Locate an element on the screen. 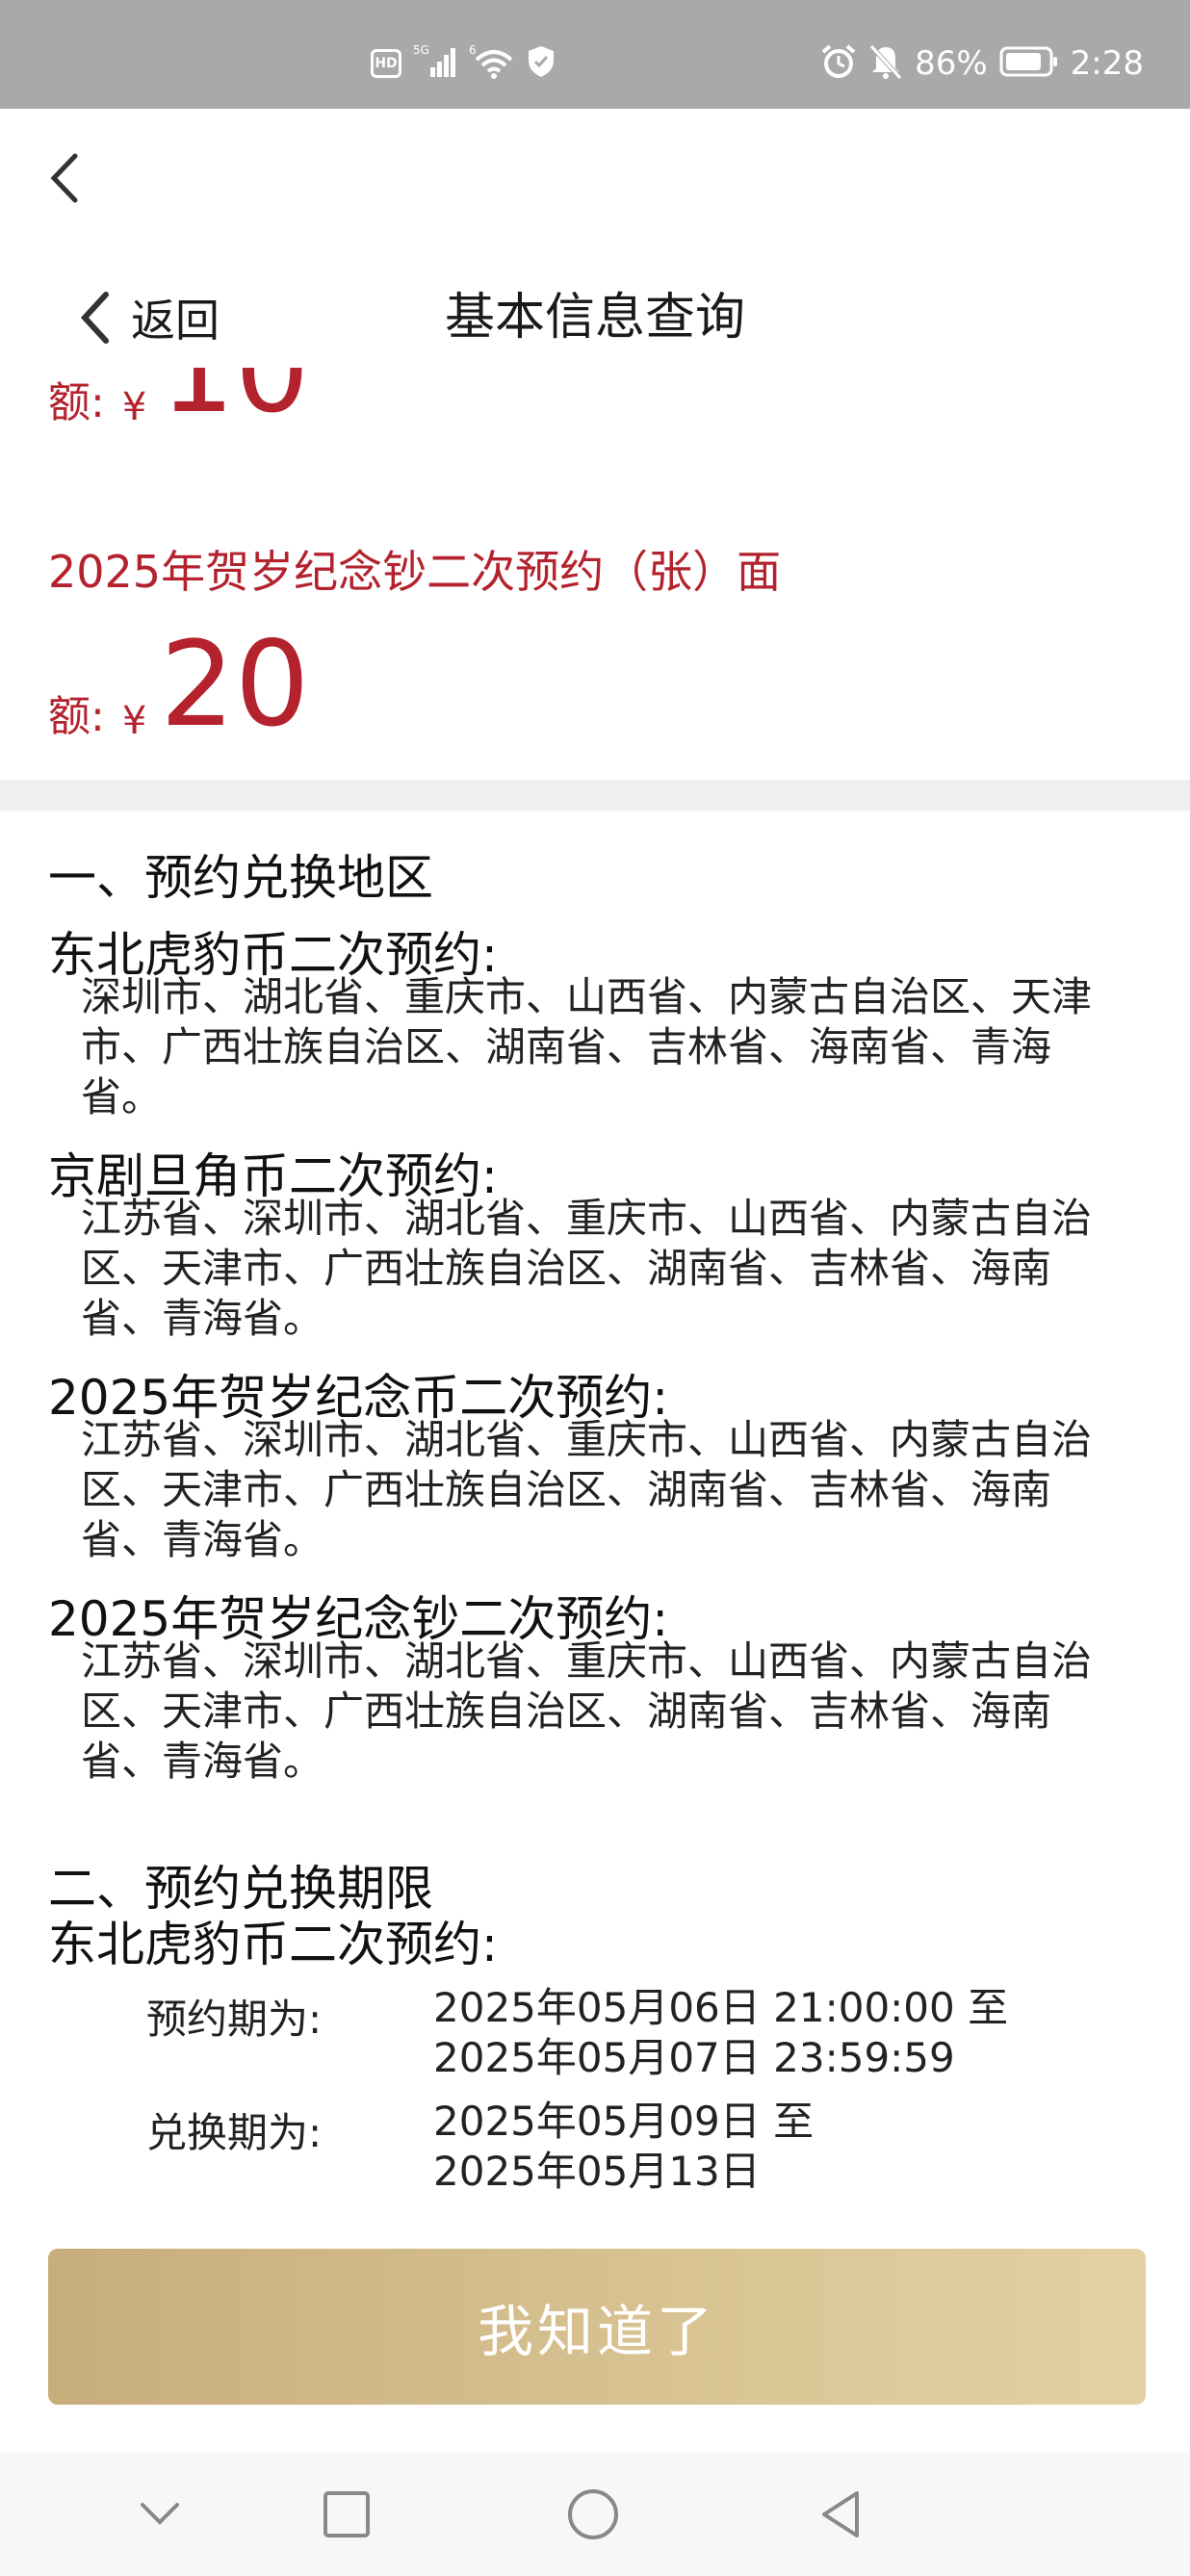  section-divider is located at coordinates (595, 796).